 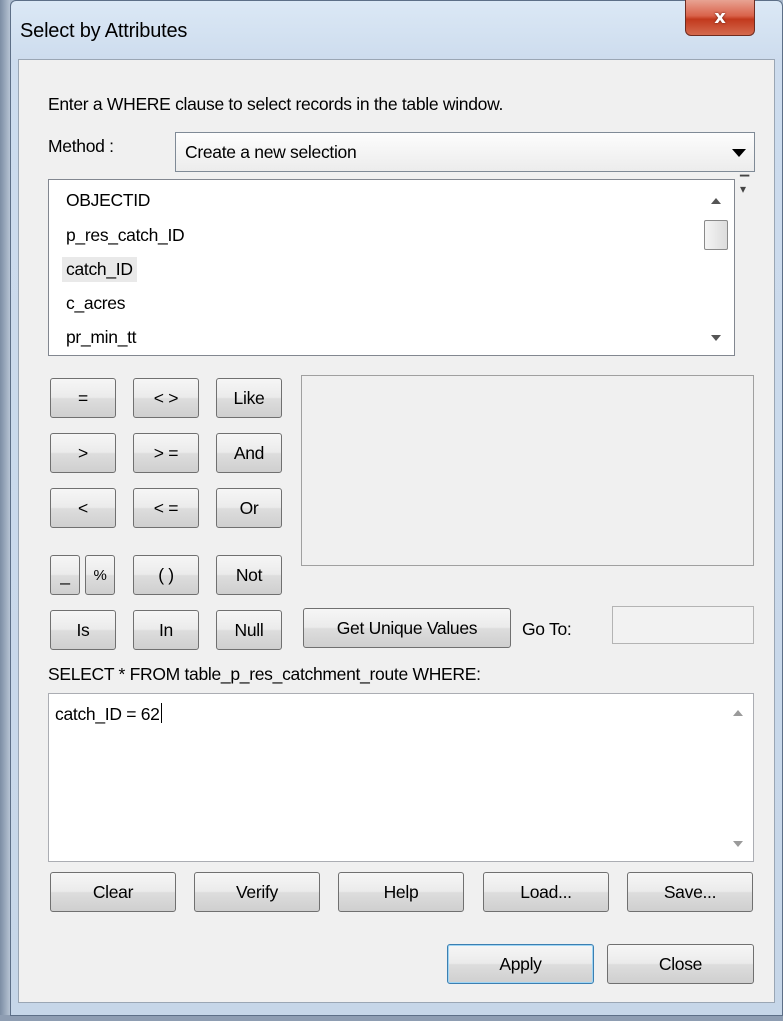 I want to click on field-item: p_res_catch_ID, so click(x=125, y=235).